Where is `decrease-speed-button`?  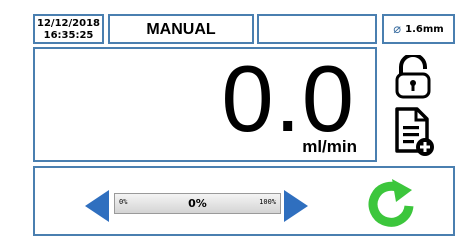
decrease-speed-button is located at coordinates (97, 206).